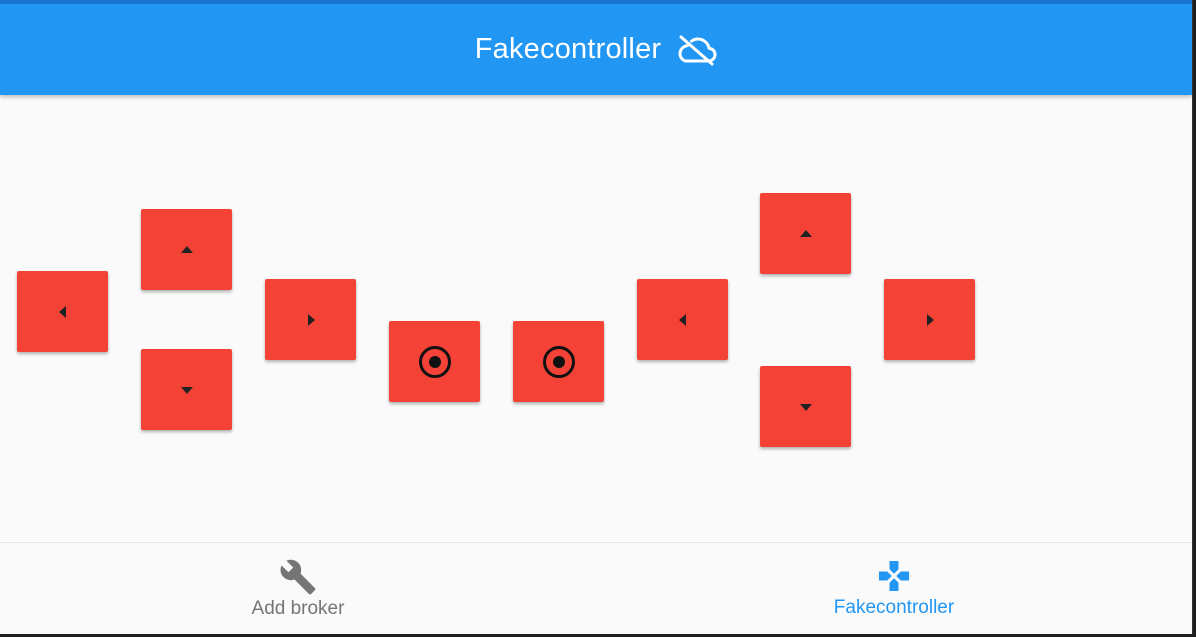 This screenshot has height=637, width=1196. What do you see at coordinates (298, 577) in the screenshot?
I see `wrench-icon` at bounding box center [298, 577].